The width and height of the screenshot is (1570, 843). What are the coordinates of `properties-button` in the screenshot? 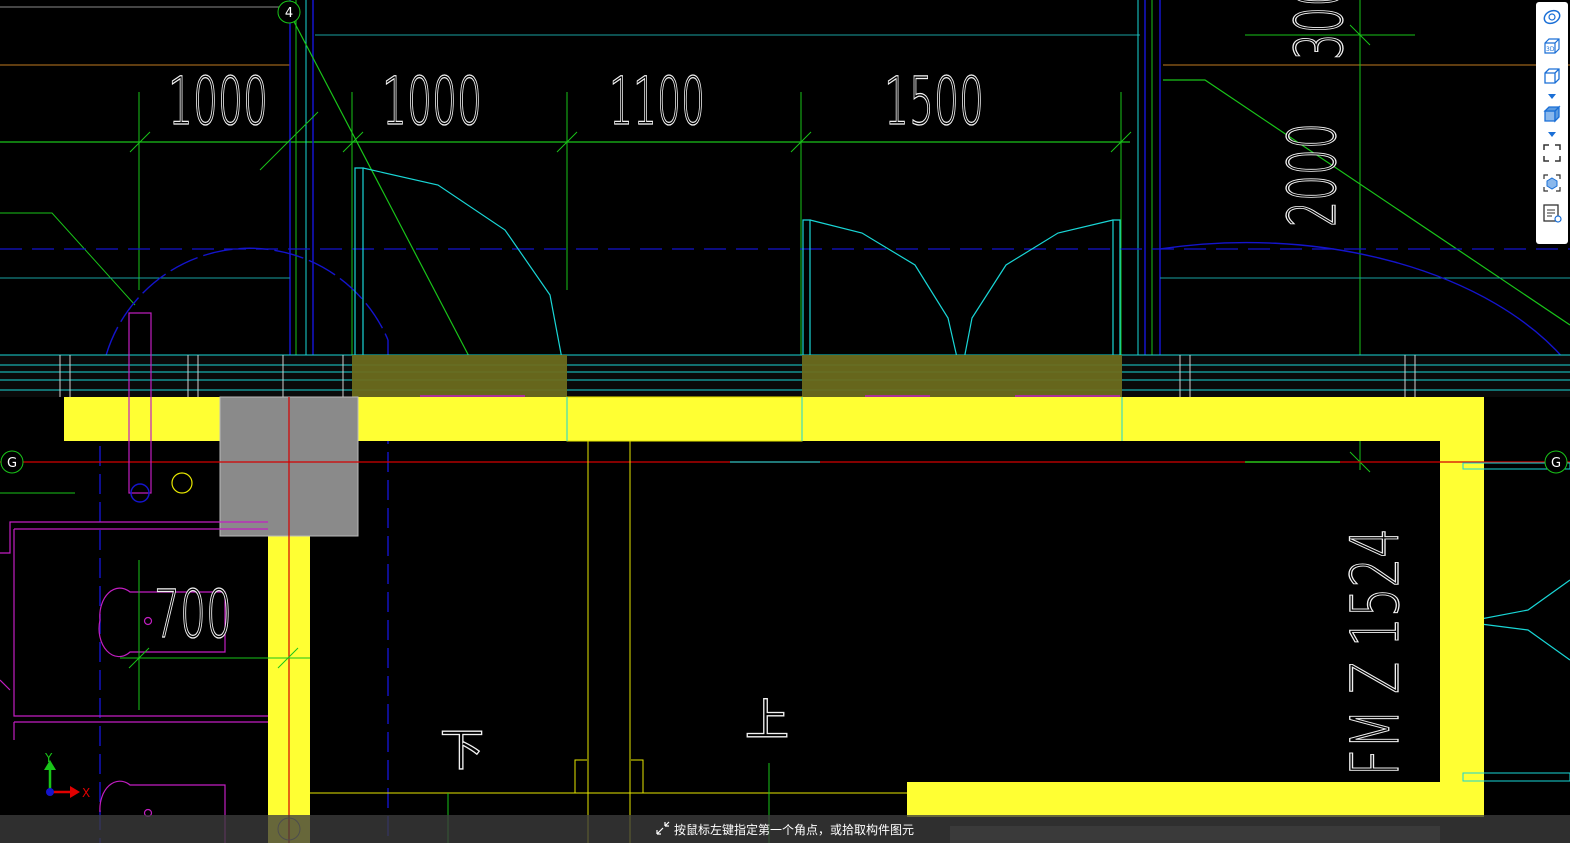 It's located at (1552, 213).